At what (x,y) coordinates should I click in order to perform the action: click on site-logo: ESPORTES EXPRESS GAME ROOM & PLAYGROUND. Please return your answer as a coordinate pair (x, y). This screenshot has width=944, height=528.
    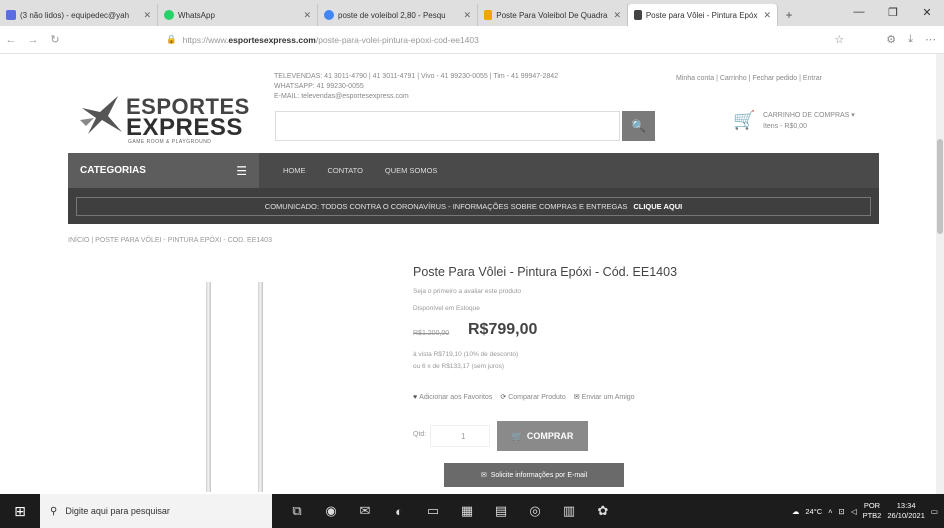
    Looking at the image, I should click on (165, 119).